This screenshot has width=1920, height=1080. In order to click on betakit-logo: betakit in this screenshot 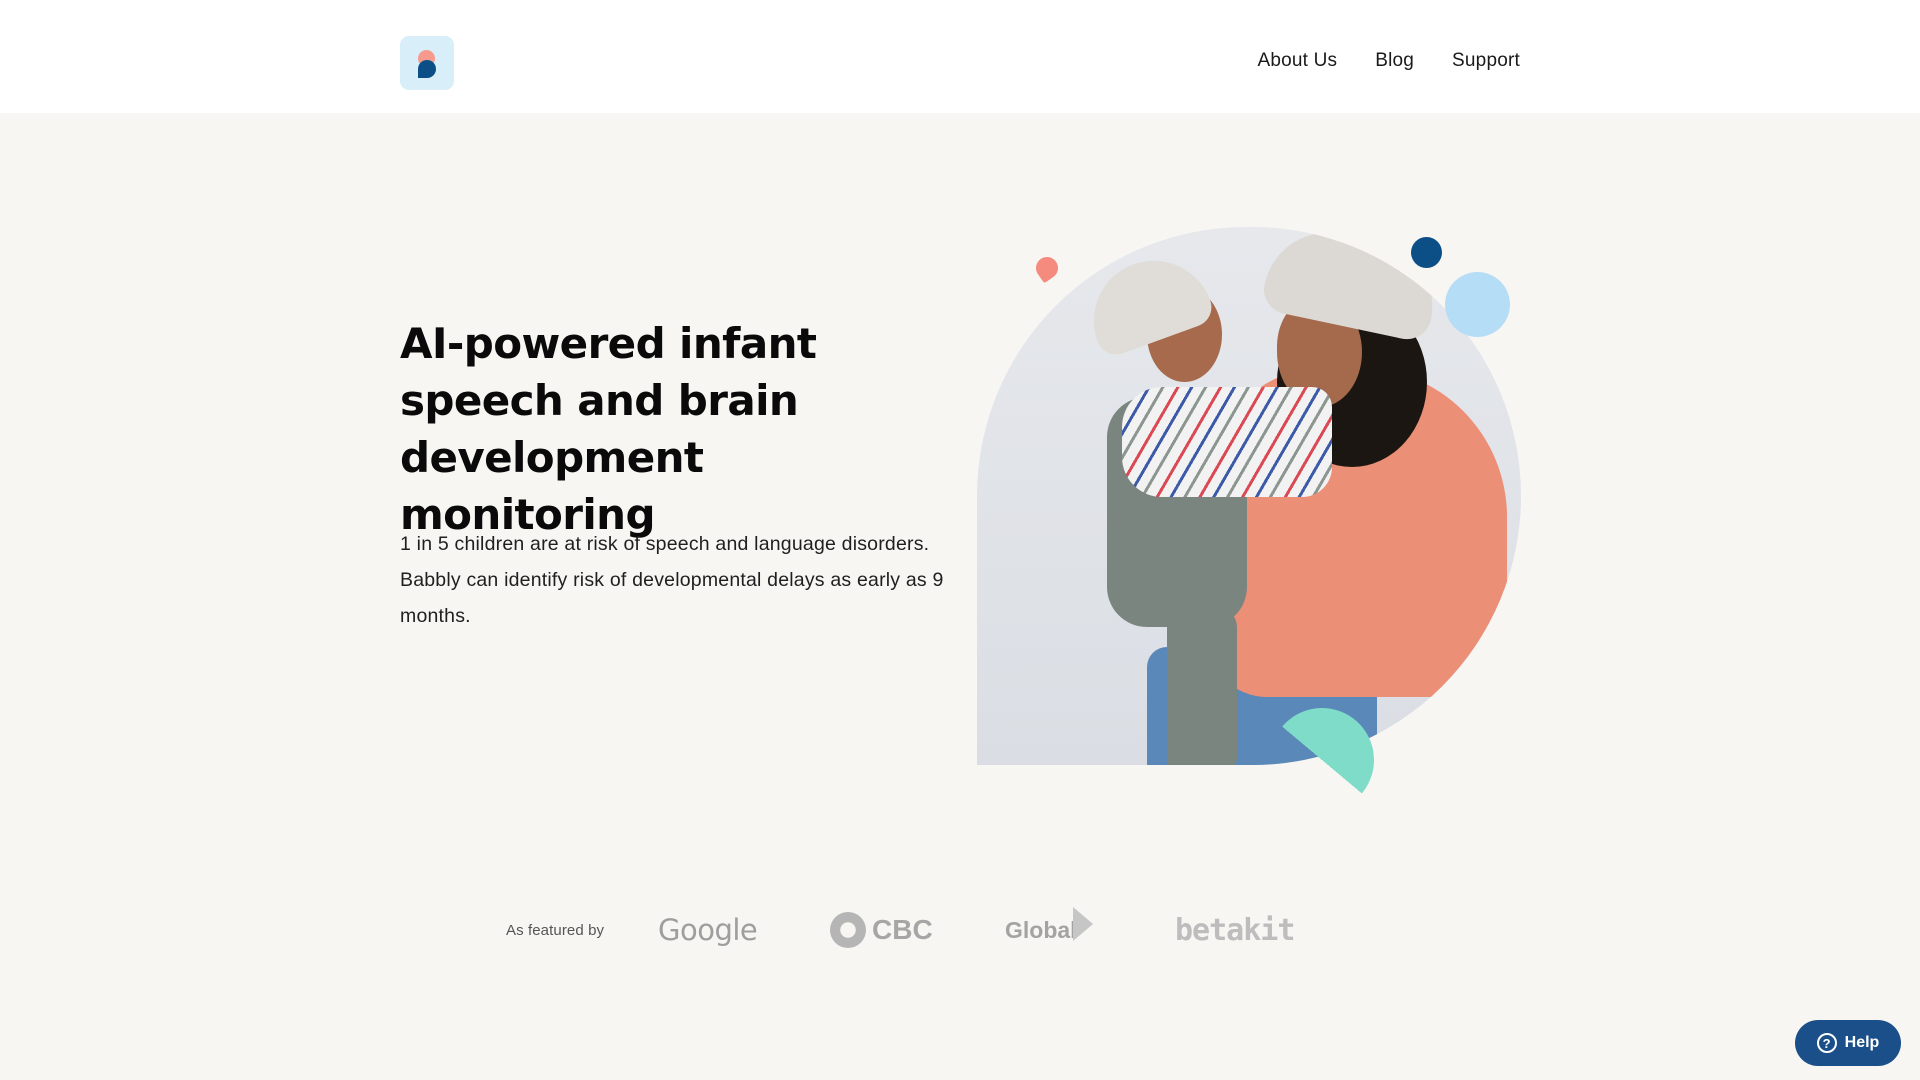, I will do `click(1235, 930)`.